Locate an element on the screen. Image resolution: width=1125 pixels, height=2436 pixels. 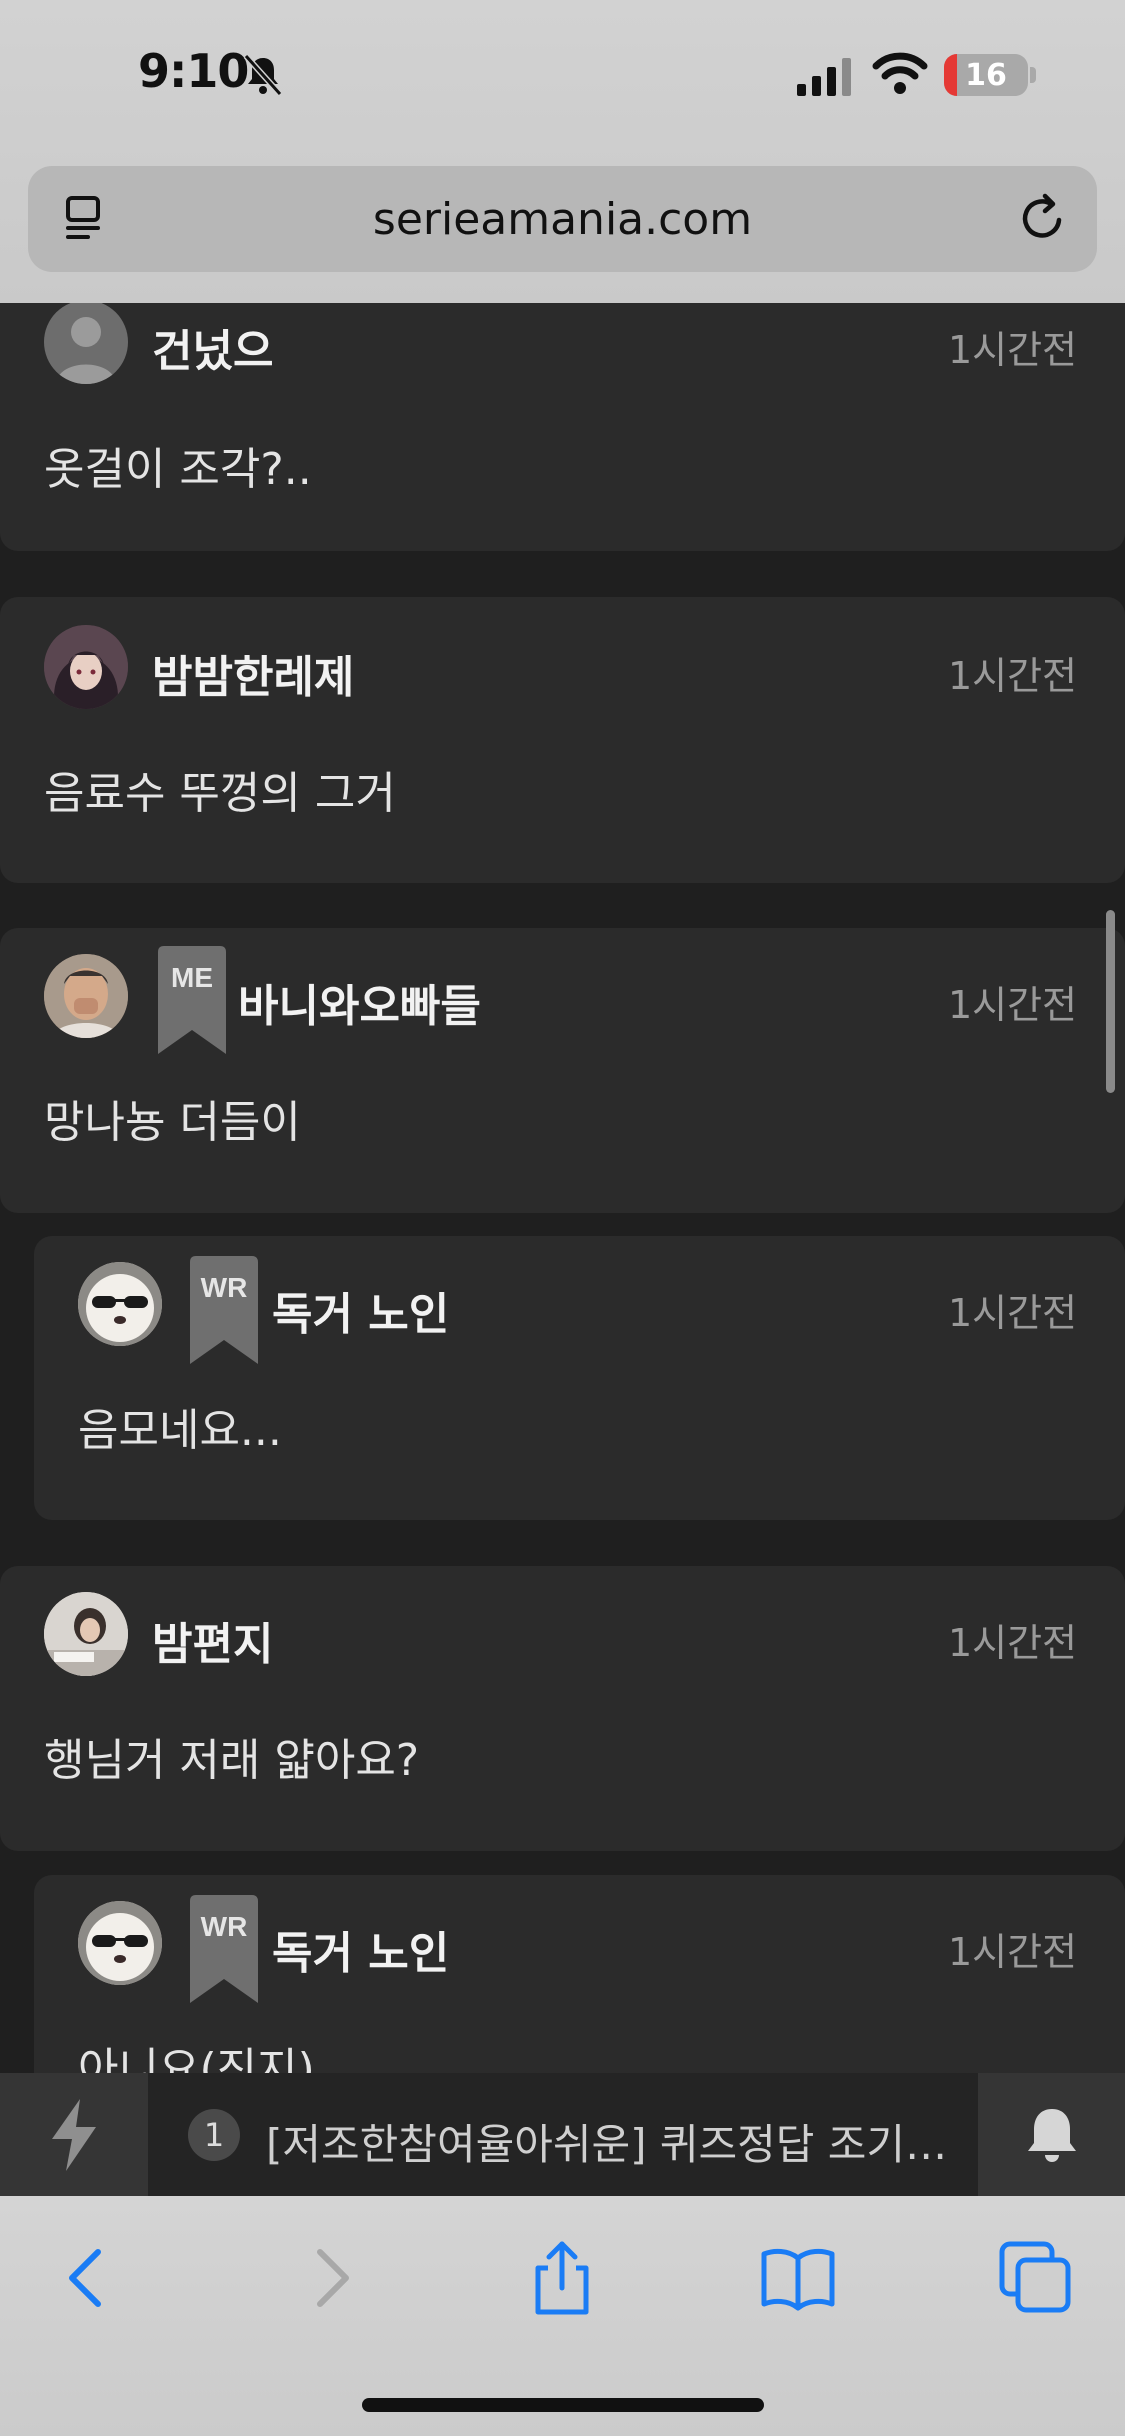
url-text: serieamania.com is located at coordinates (562, 219).